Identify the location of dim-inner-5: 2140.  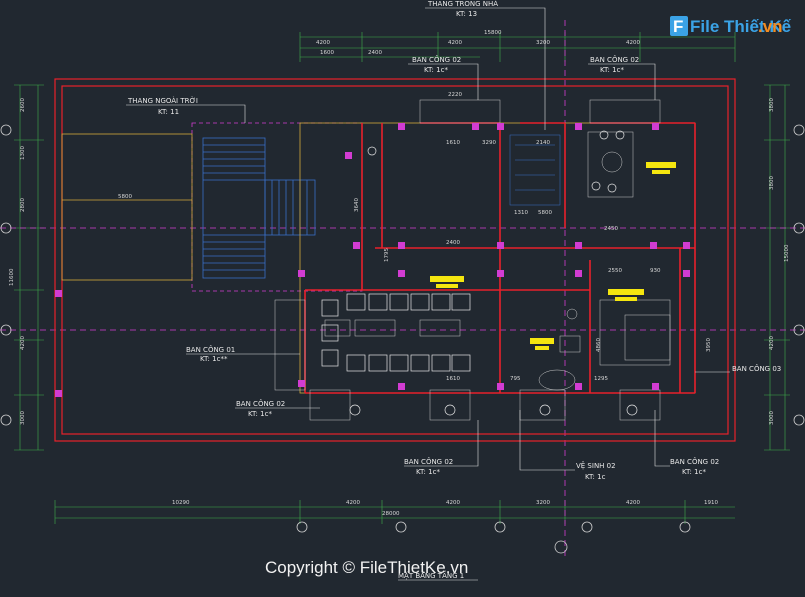
(543, 143).